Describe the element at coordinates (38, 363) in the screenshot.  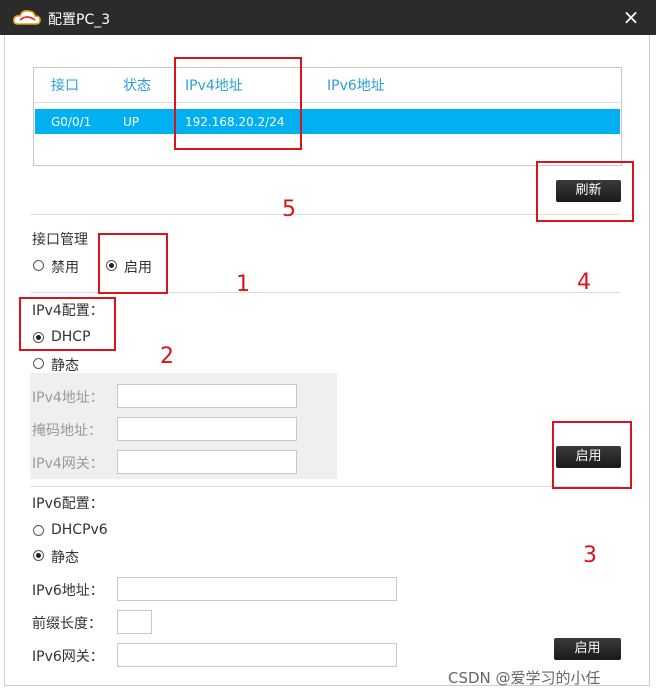
I see `radio-ipv4-static` at that location.